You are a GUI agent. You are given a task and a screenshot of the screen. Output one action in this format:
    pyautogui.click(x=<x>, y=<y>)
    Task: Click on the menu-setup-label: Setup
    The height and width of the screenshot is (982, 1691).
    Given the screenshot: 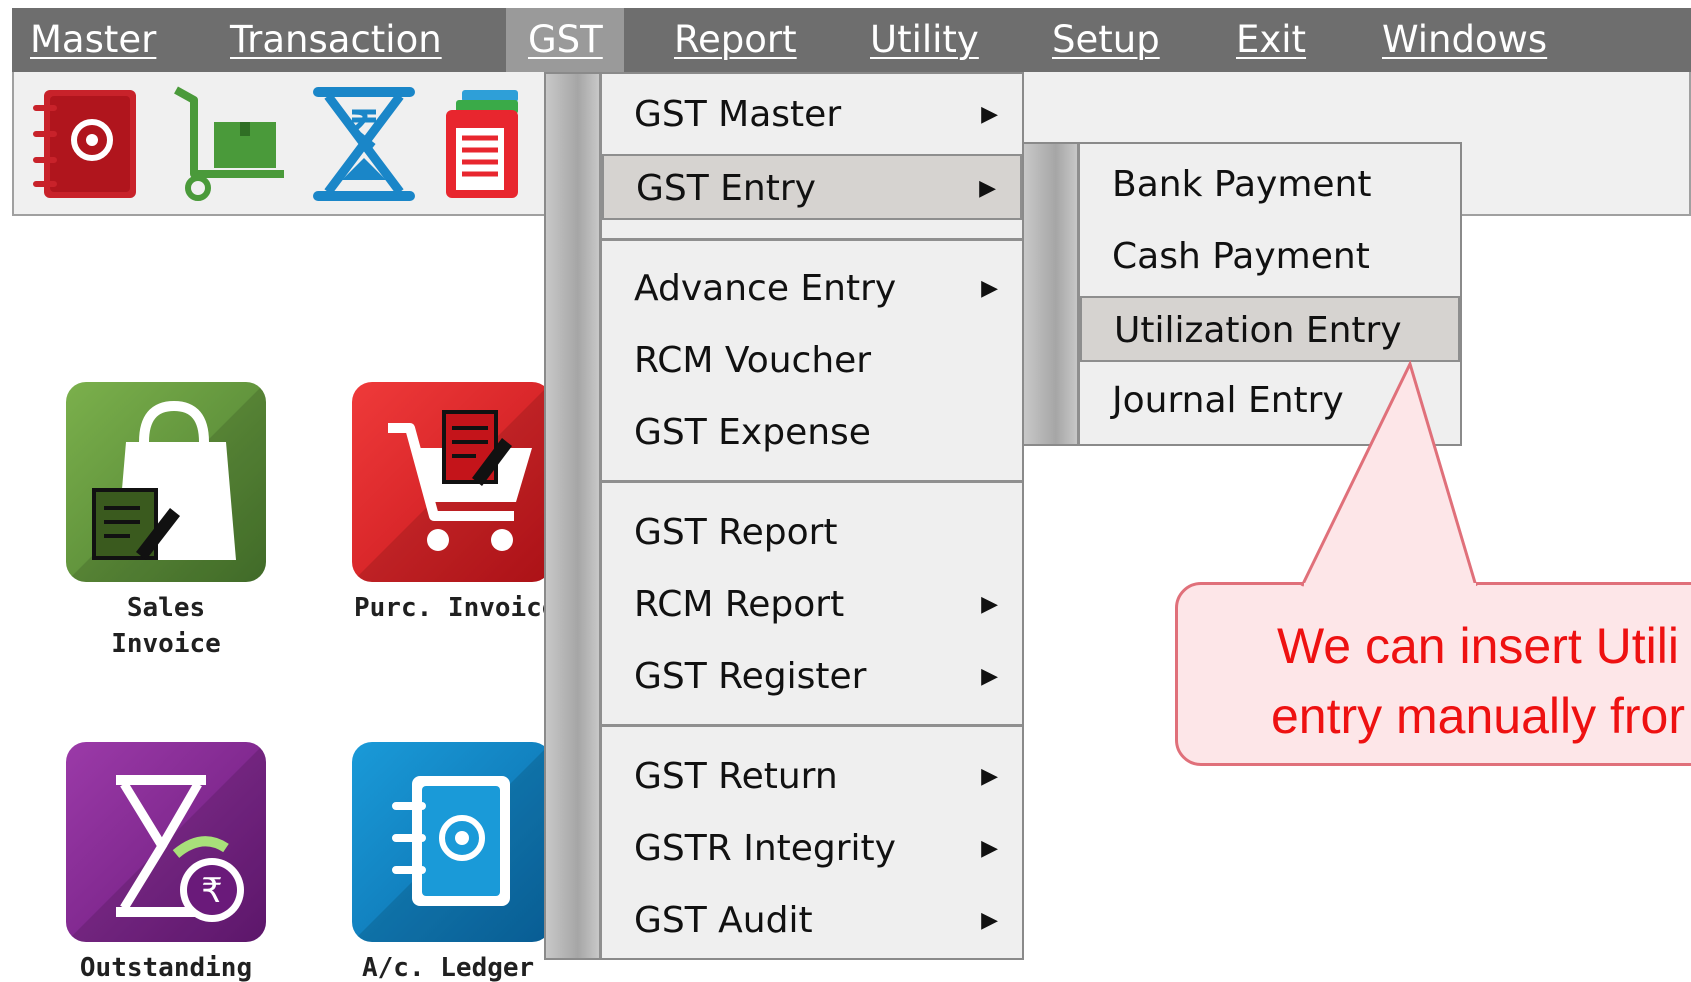 What is the action you would take?
    pyautogui.click(x=1106, y=39)
    